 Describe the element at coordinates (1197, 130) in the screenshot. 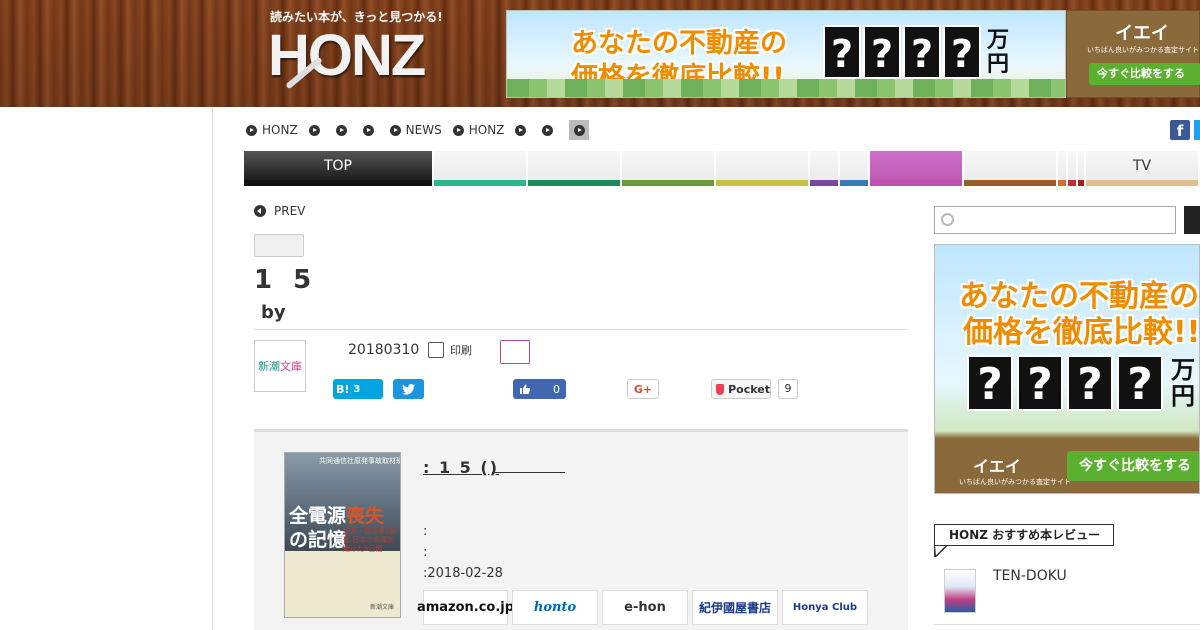

I see `twitter-icon` at that location.